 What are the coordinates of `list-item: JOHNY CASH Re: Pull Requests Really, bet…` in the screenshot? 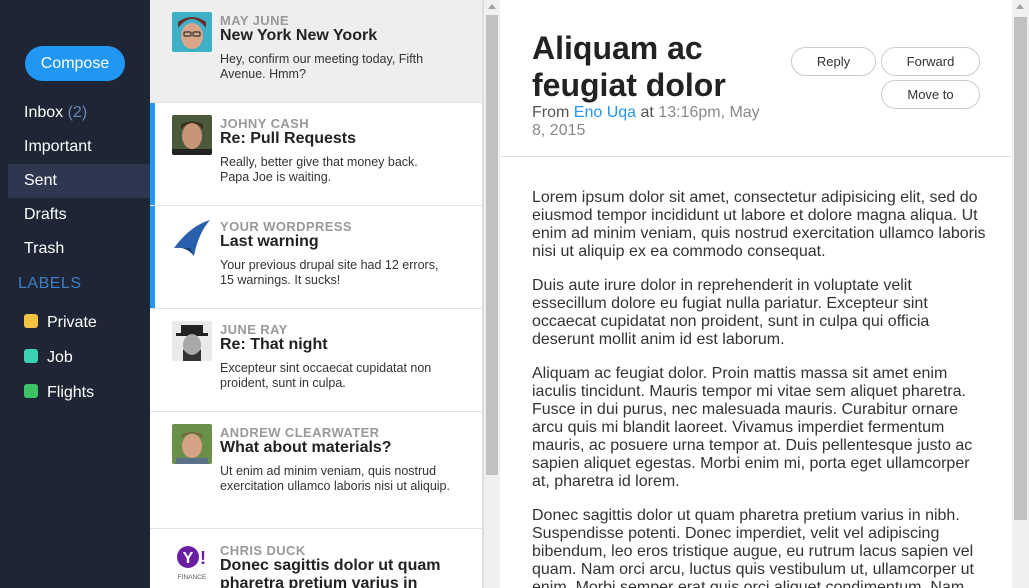 It's located at (316, 154).